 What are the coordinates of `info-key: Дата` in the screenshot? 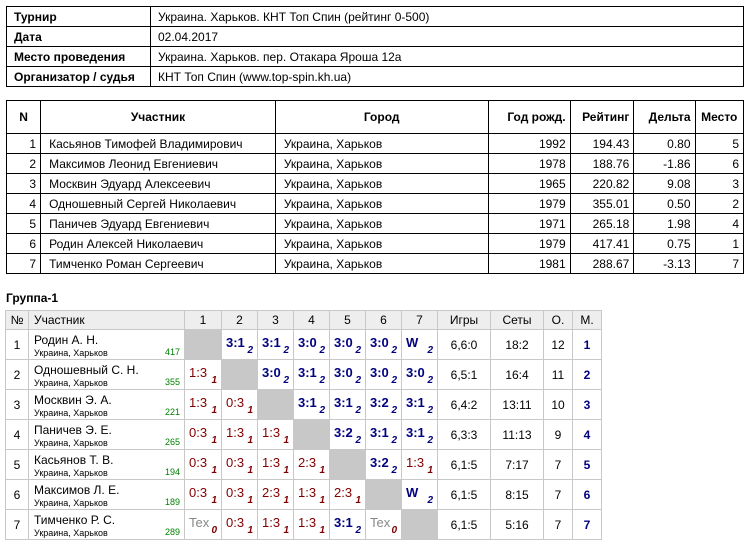 It's located at (78, 36).